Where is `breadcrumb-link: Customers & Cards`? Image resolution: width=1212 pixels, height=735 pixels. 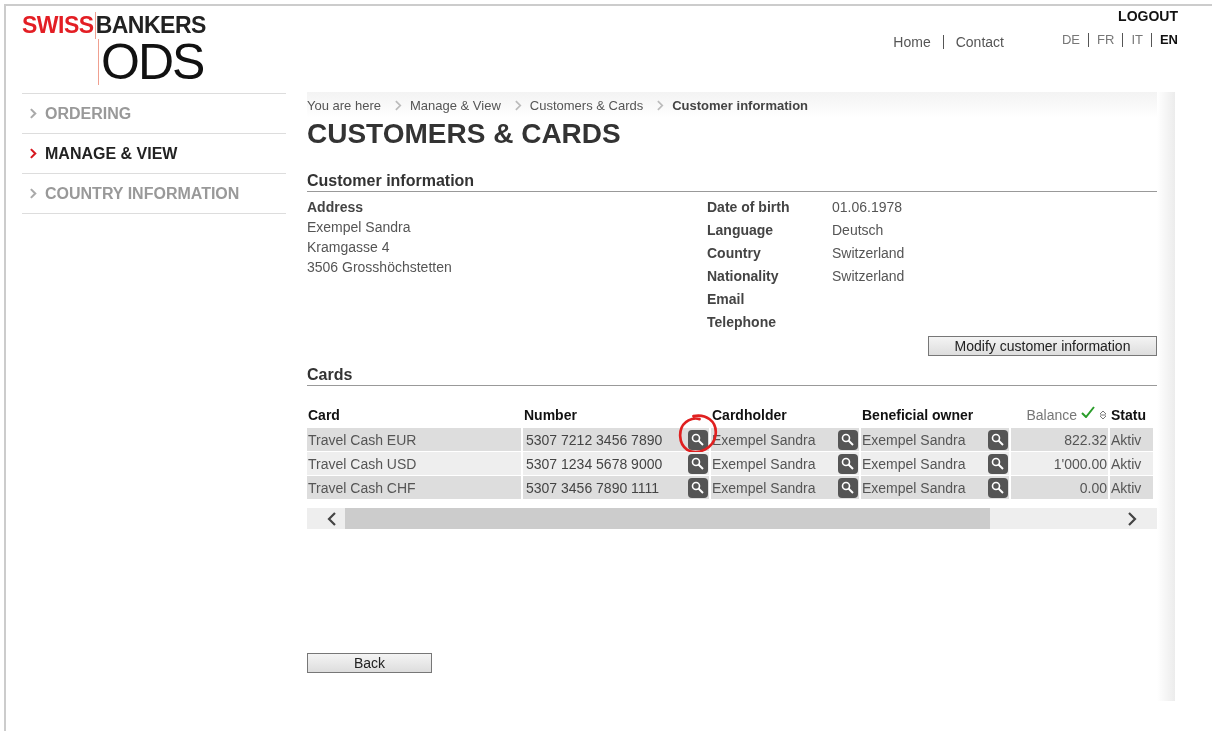 breadcrumb-link: Customers & Cards is located at coordinates (586, 105).